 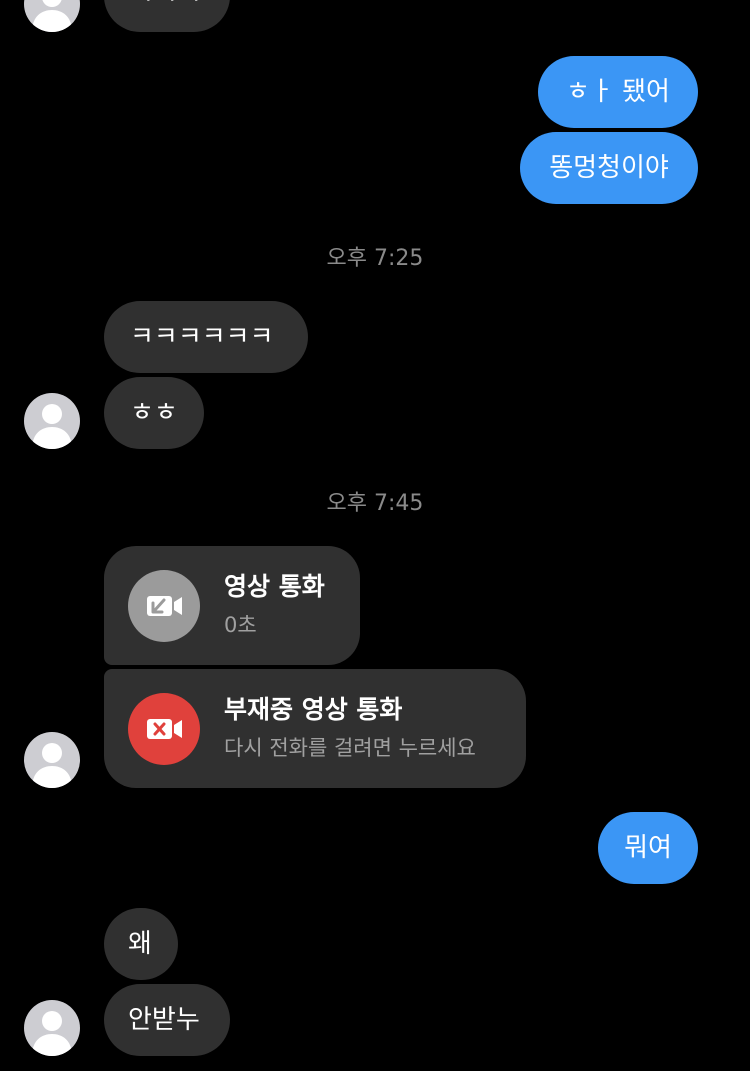 I want to click on outgoing-message-bubble: ㅎㅏ 됐어, so click(x=618, y=92).